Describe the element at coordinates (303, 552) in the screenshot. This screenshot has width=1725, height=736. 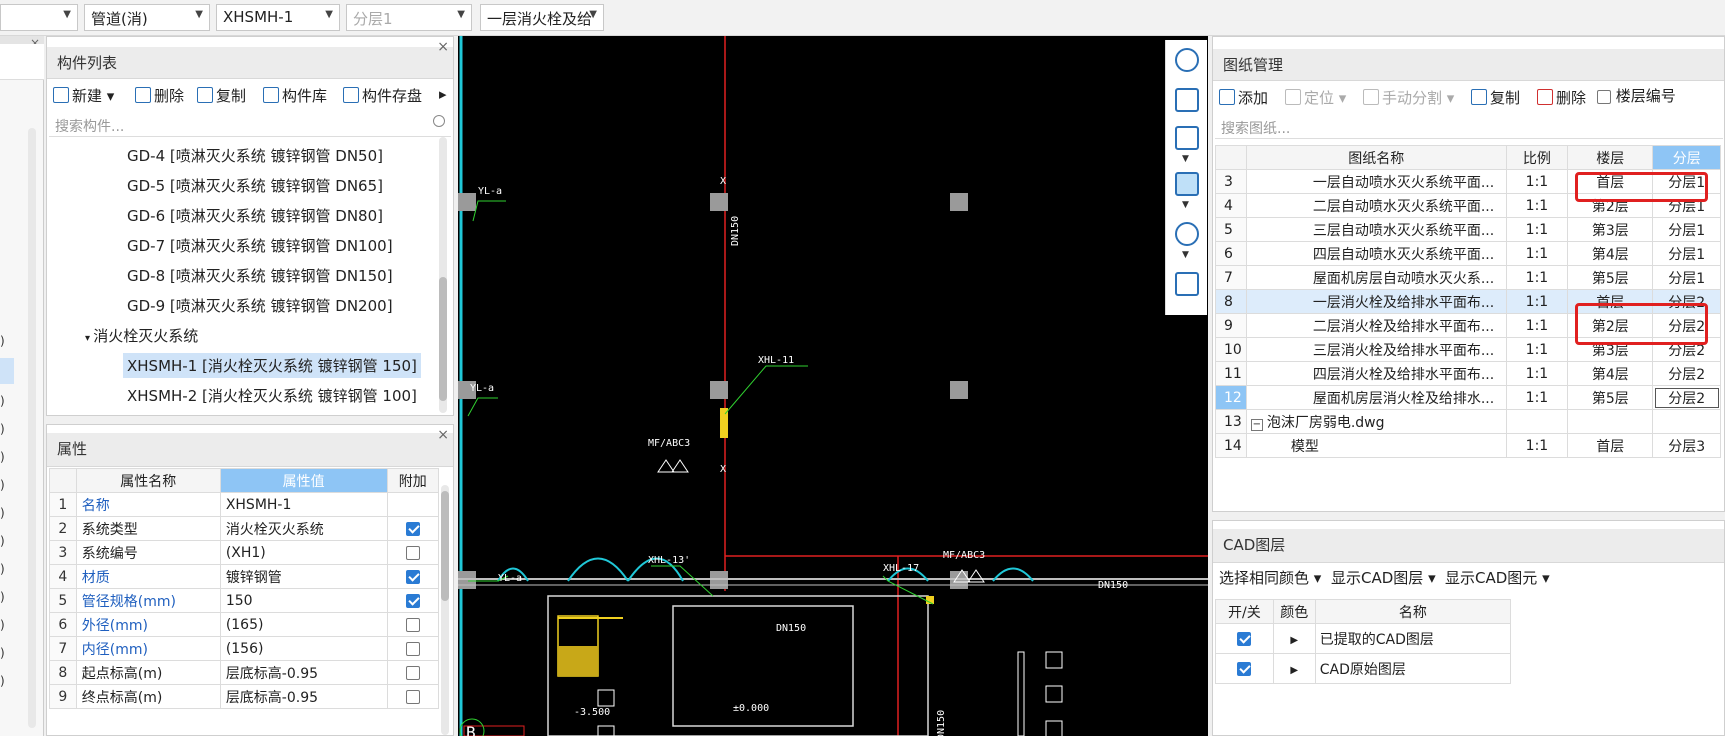
I see `property-value: (XH1)` at that location.